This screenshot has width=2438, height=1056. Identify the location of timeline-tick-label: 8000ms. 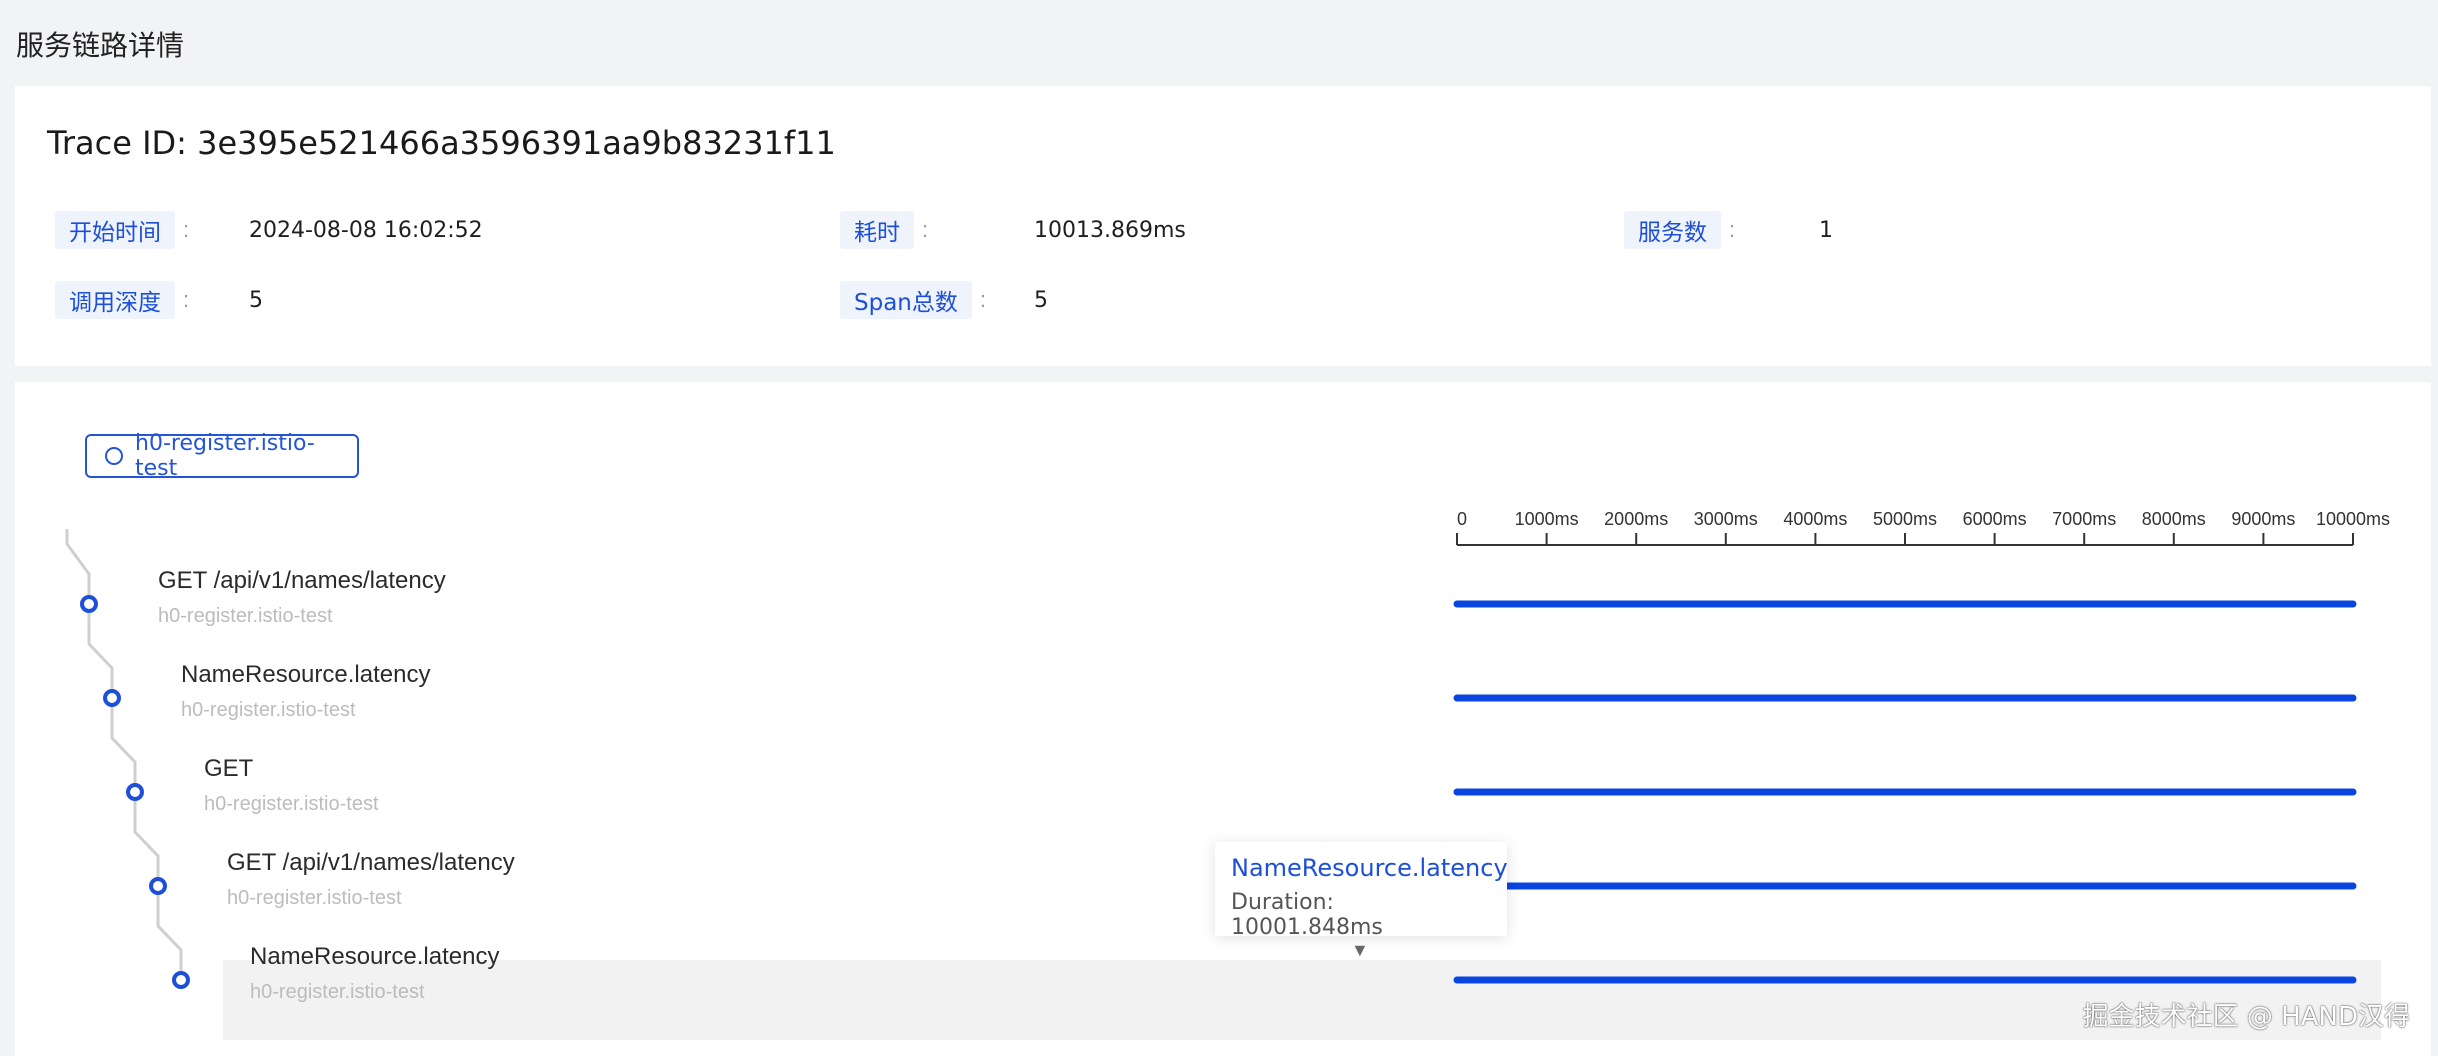
(2174, 519).